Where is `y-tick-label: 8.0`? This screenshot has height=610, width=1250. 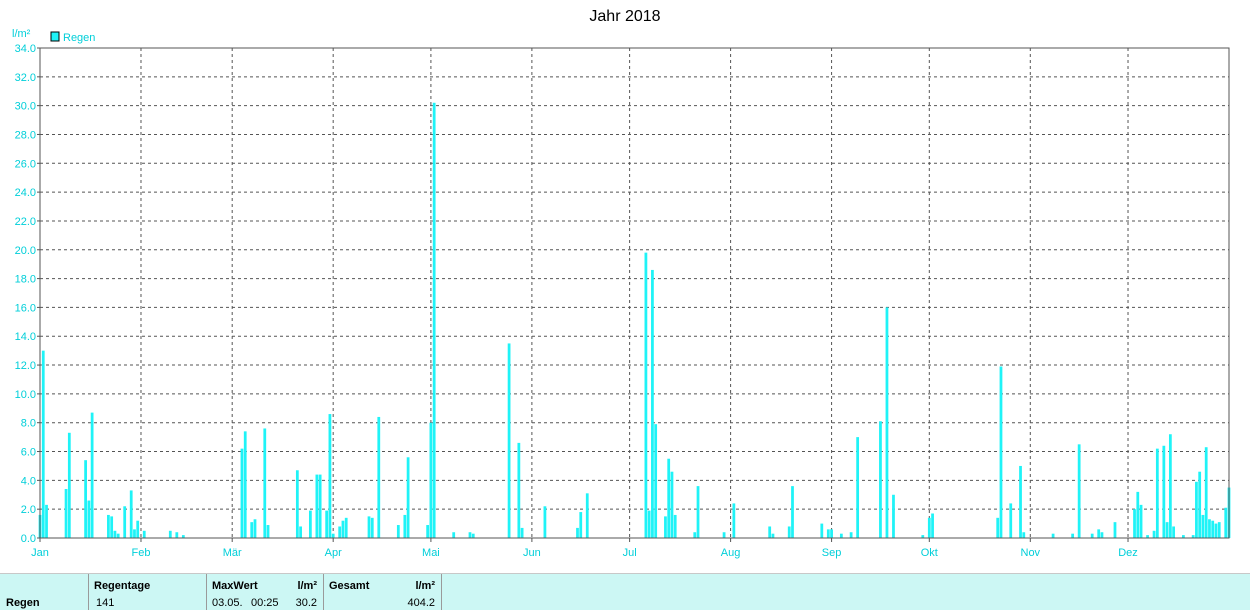
y-tick-label: 8.0 is located at coordinates (28, 424).